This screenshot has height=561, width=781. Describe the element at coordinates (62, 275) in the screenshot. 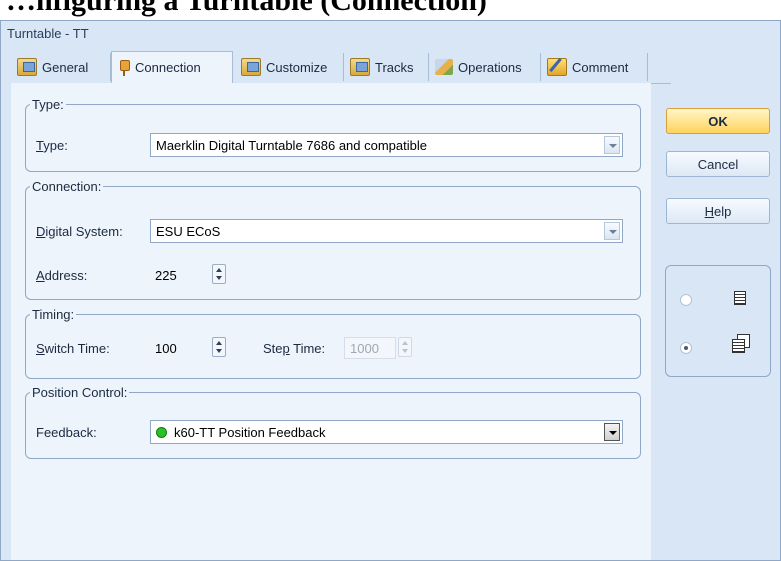

I see `address-label: Address:` at that location.